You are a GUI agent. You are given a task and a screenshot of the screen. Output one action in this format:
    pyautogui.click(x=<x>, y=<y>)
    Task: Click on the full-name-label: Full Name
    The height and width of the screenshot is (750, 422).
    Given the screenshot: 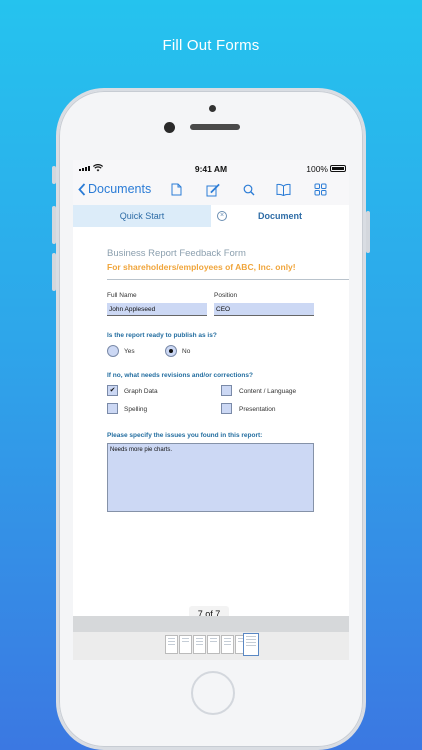 What is the action you would take?
    pyautogui.click(x=122, y=295)
    